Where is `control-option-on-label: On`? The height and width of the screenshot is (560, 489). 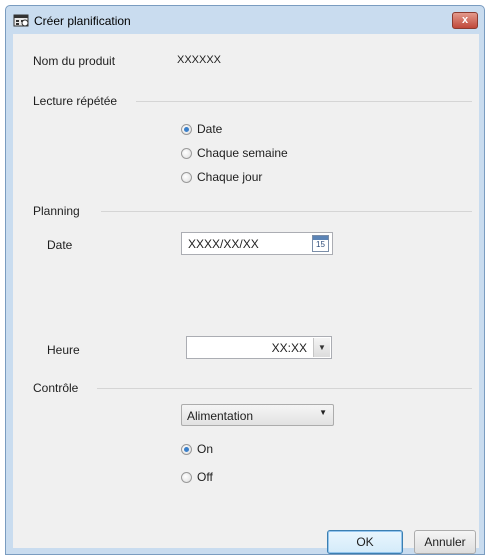
control-option-on-label: On is located at coordinates (205, 449).